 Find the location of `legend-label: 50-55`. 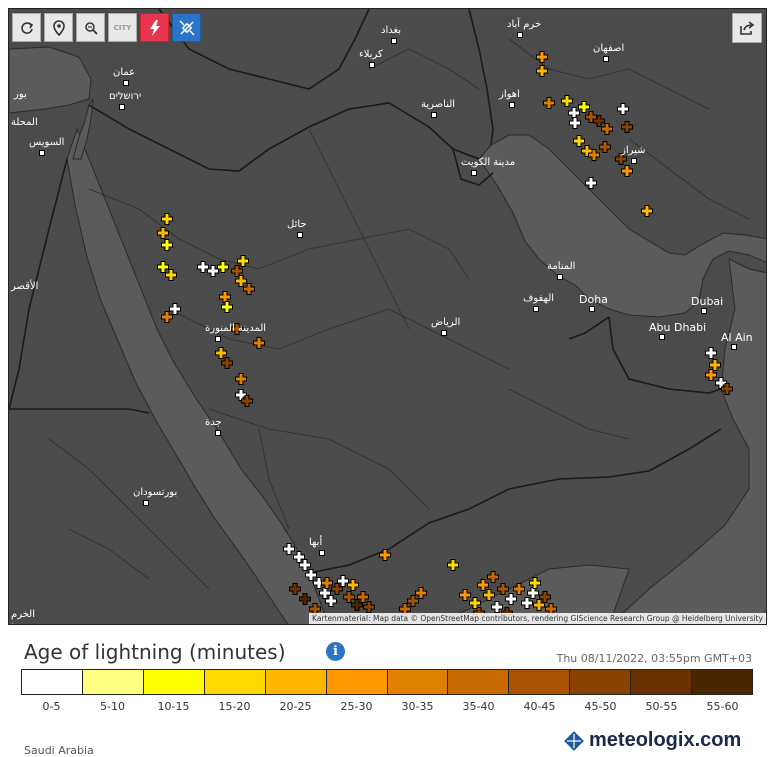

legend-label: 50-55 is located at coordinates (661, 706).